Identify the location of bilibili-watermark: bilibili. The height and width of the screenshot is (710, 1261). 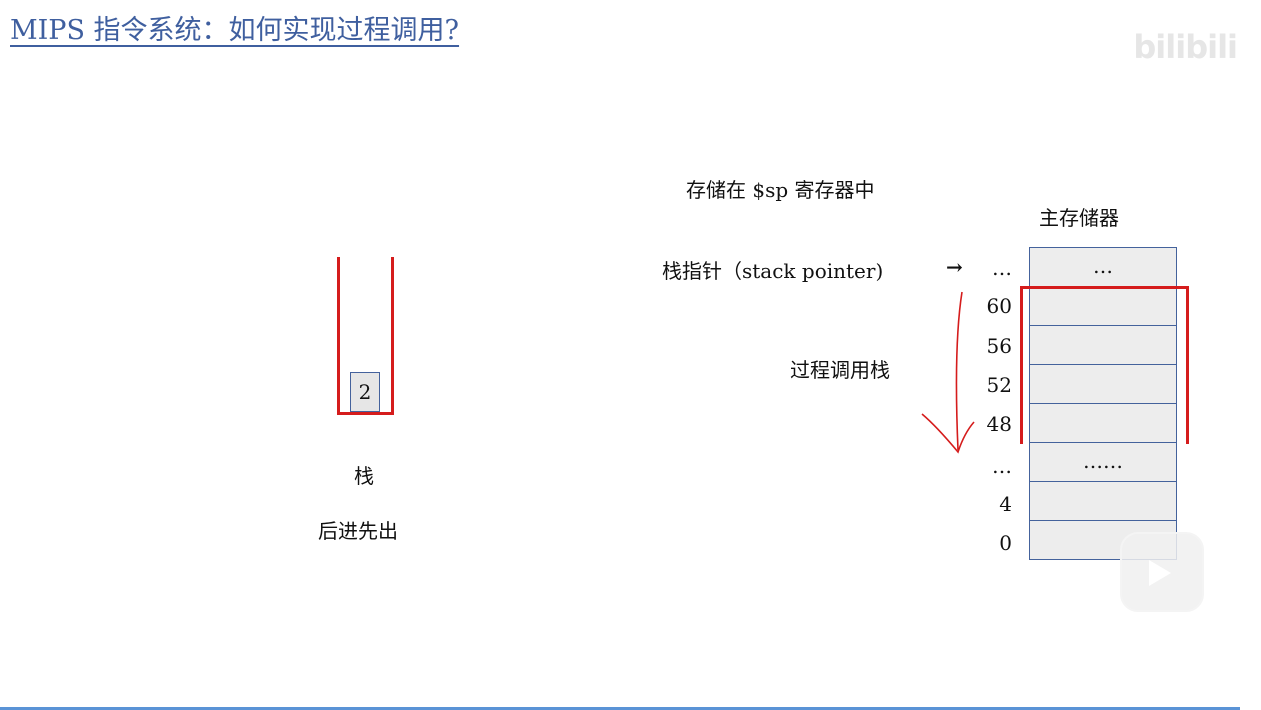
(1185, 47).